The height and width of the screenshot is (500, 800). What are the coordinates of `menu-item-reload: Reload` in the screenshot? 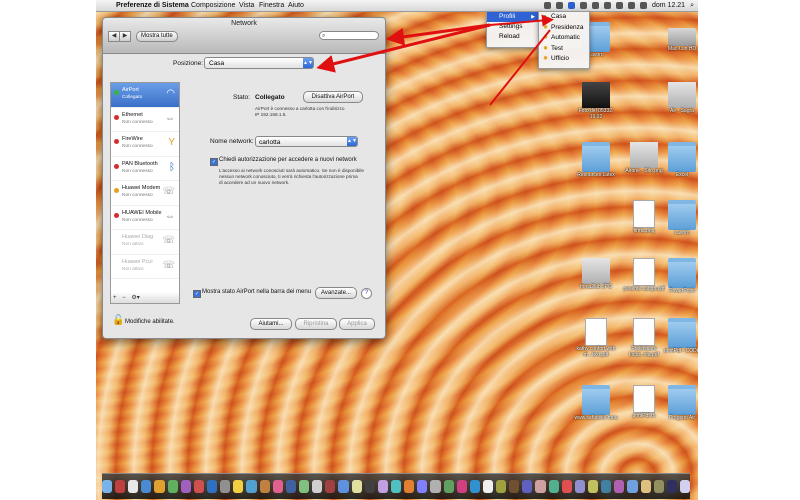 It's located at (513, 37).